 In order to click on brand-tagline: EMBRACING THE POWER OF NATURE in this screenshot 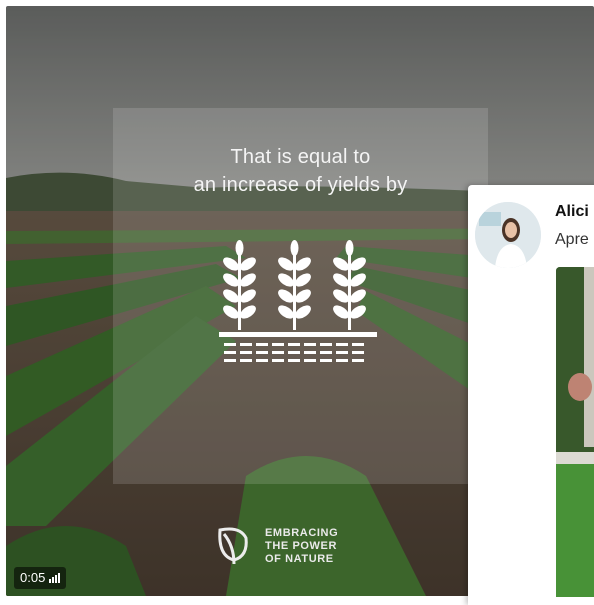, I will do `click(301, 546)`.